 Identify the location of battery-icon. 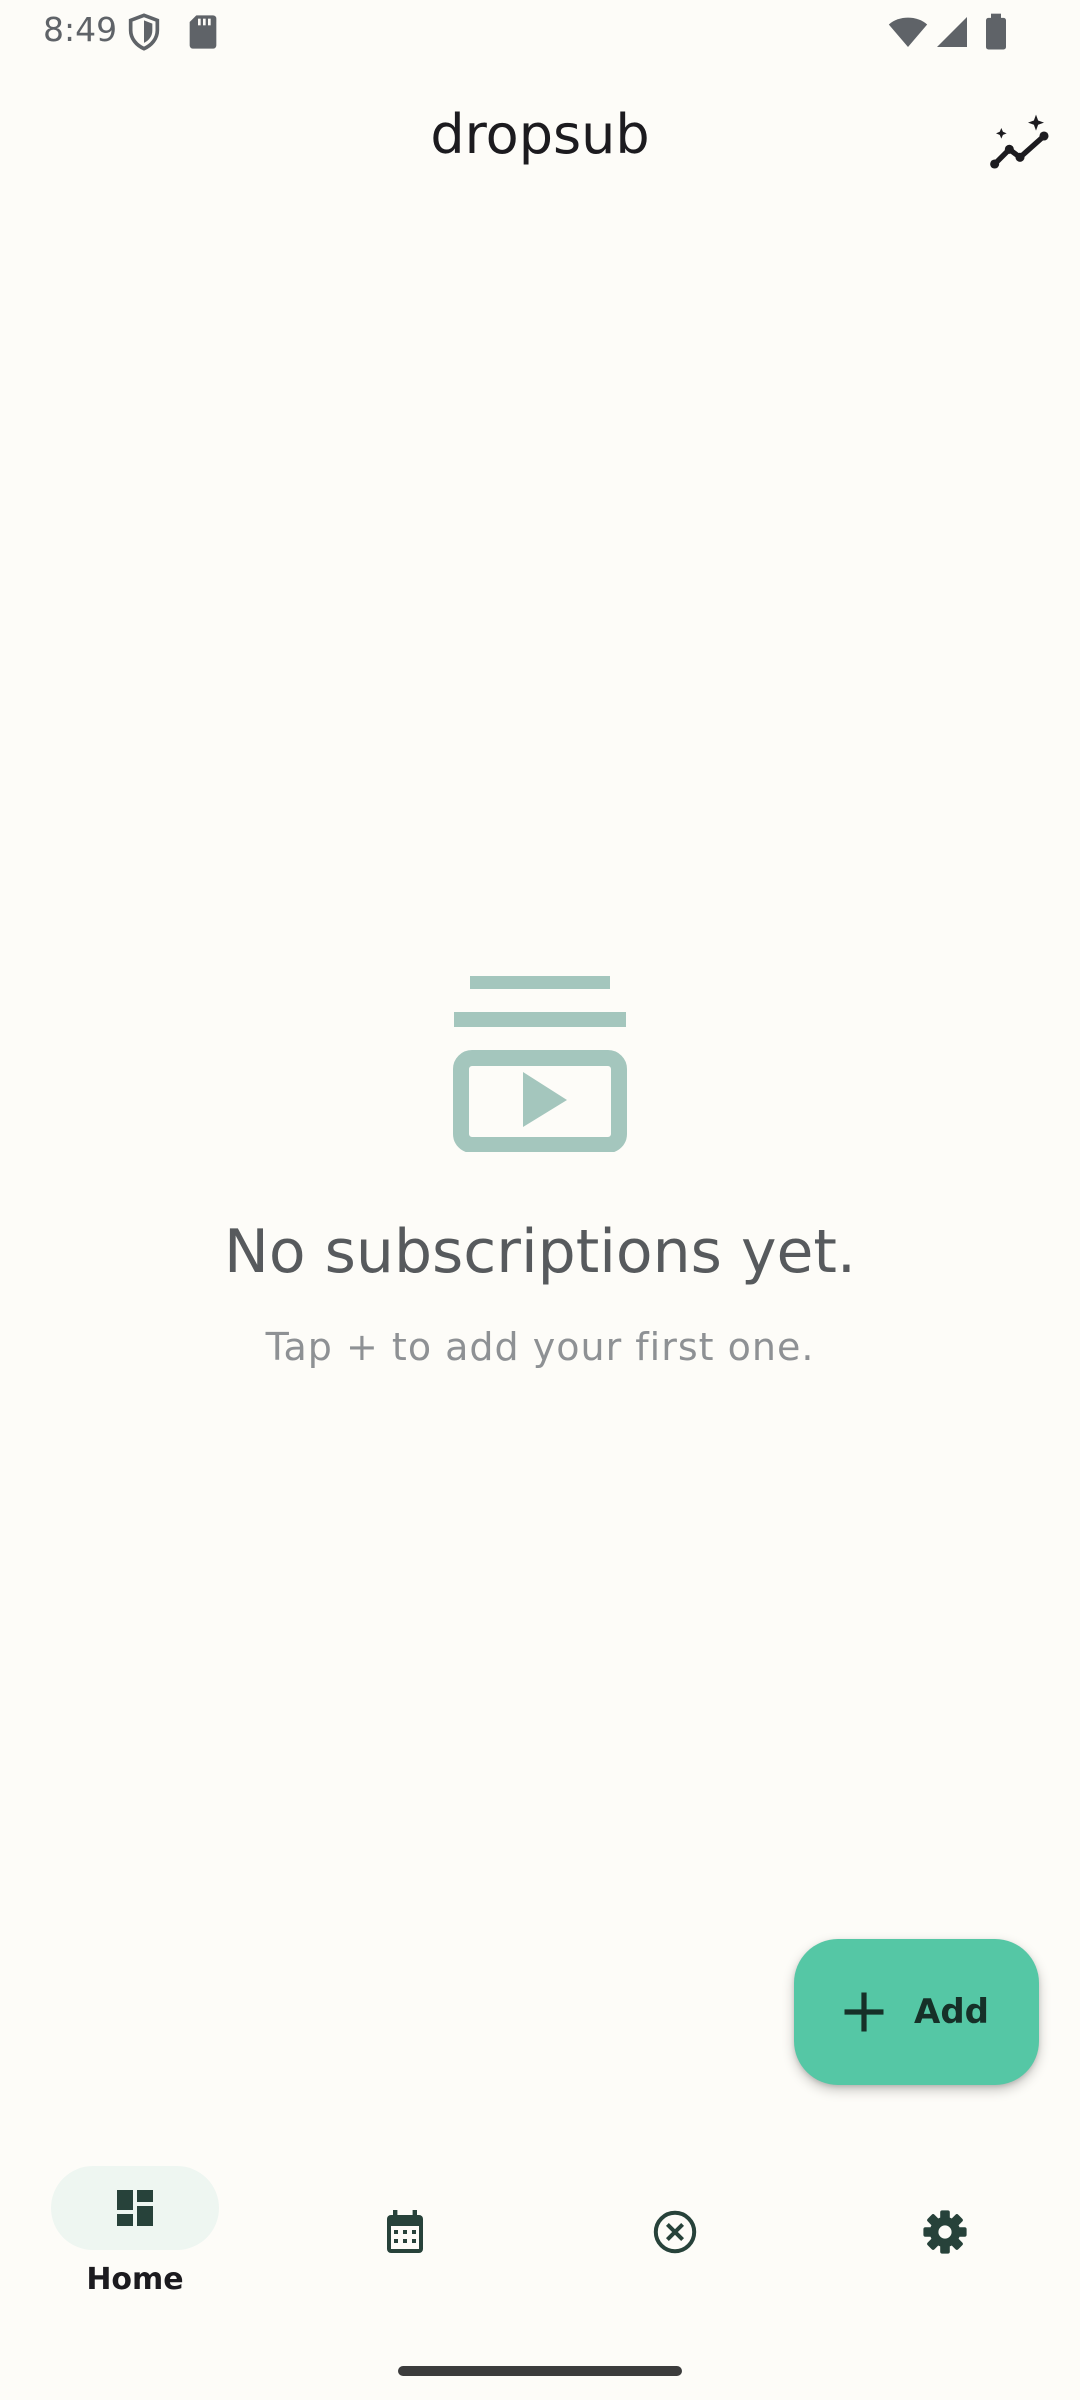
(996, 31).